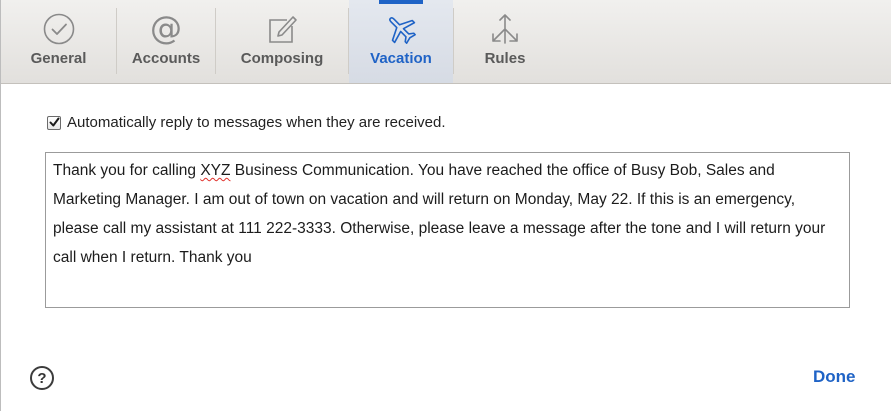 The width and height of the screenshot is (891, 411). I want to click on checkmark-icon, so click(54, 122).